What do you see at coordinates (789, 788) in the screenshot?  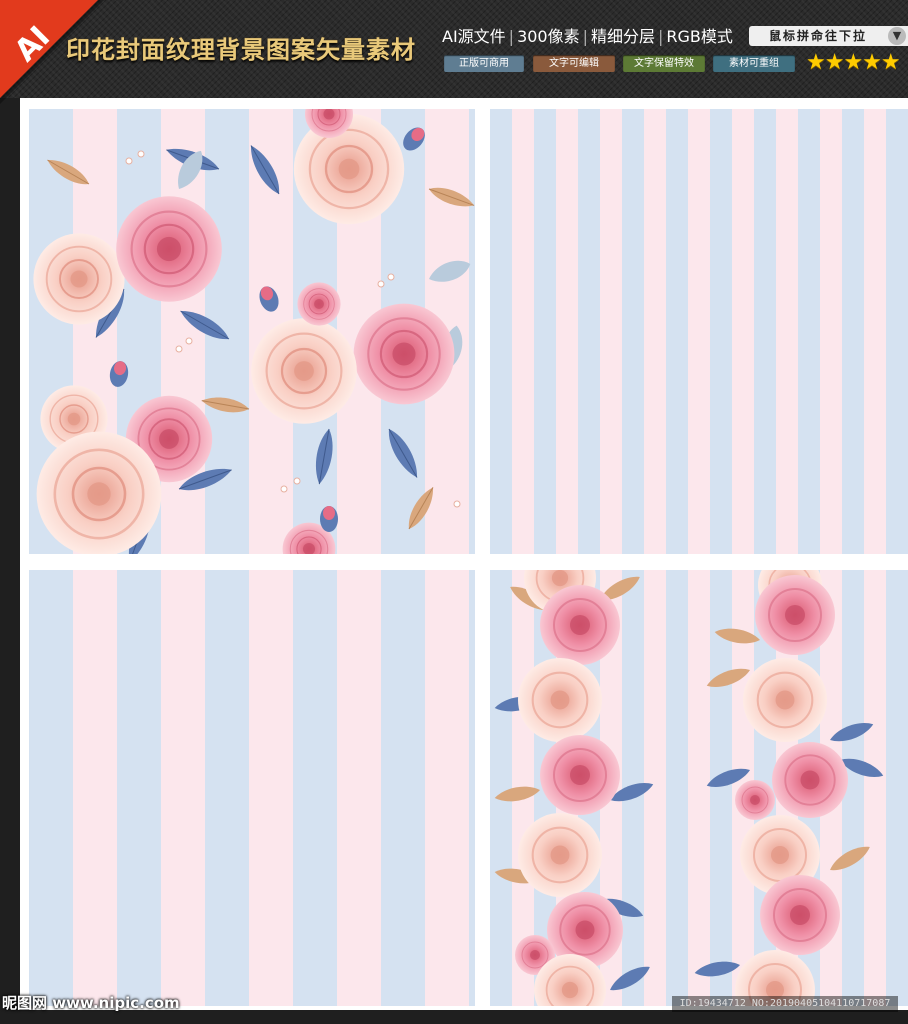 I see `right-floral-border` at bounding box center [789, 788].